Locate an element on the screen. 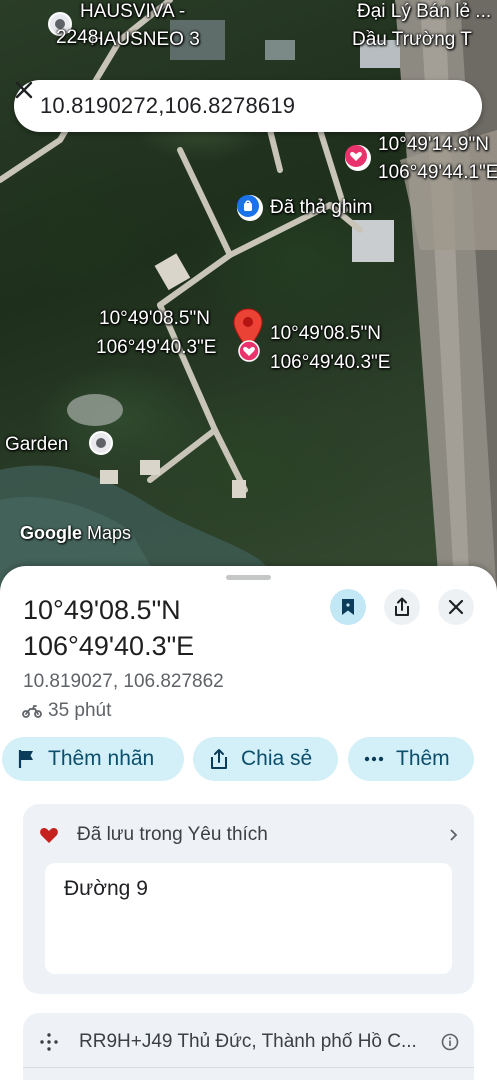 Image resolution: width=497 pixels, height=1080 pixels. saved-button is located at coordinates (348, 607).